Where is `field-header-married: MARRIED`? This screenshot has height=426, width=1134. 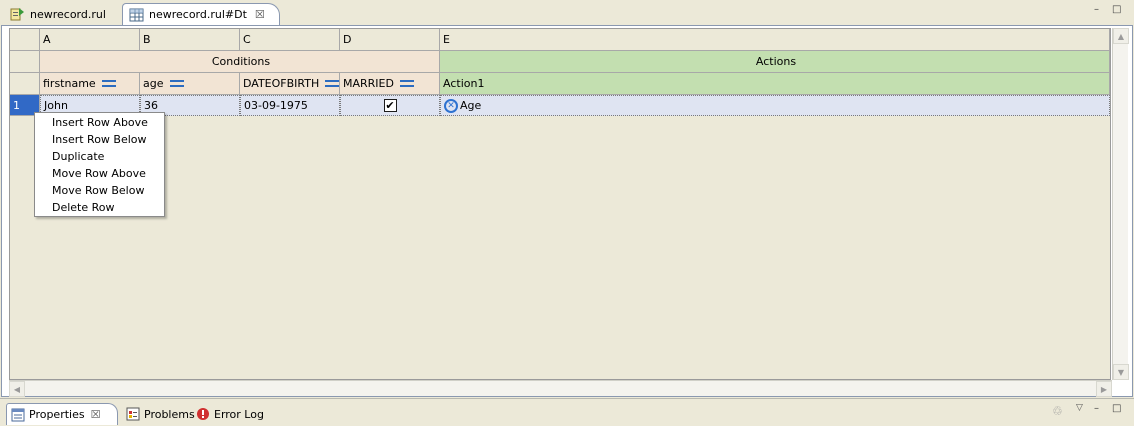
field-header-married: MARRIED is located at coordinates (390, 84).